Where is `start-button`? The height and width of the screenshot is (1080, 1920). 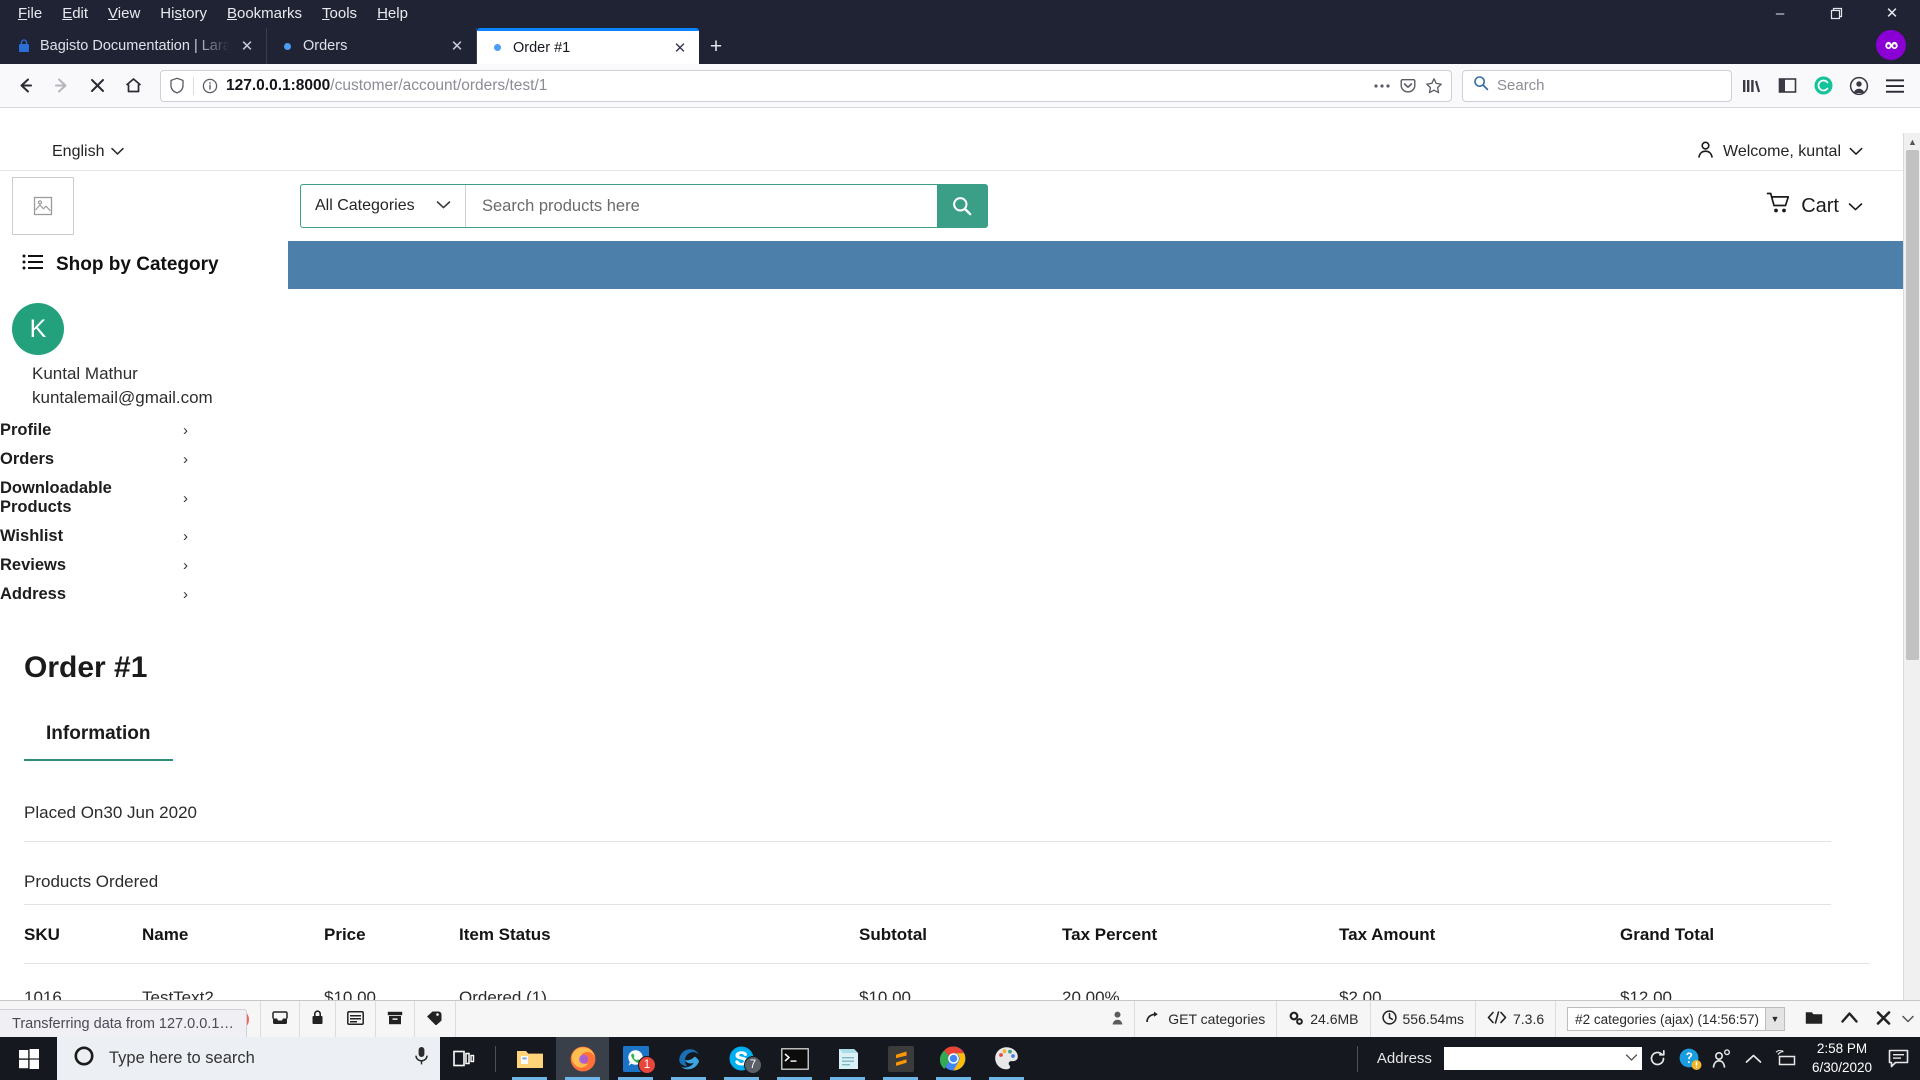 start-button is located at coordinates (28, 1058).